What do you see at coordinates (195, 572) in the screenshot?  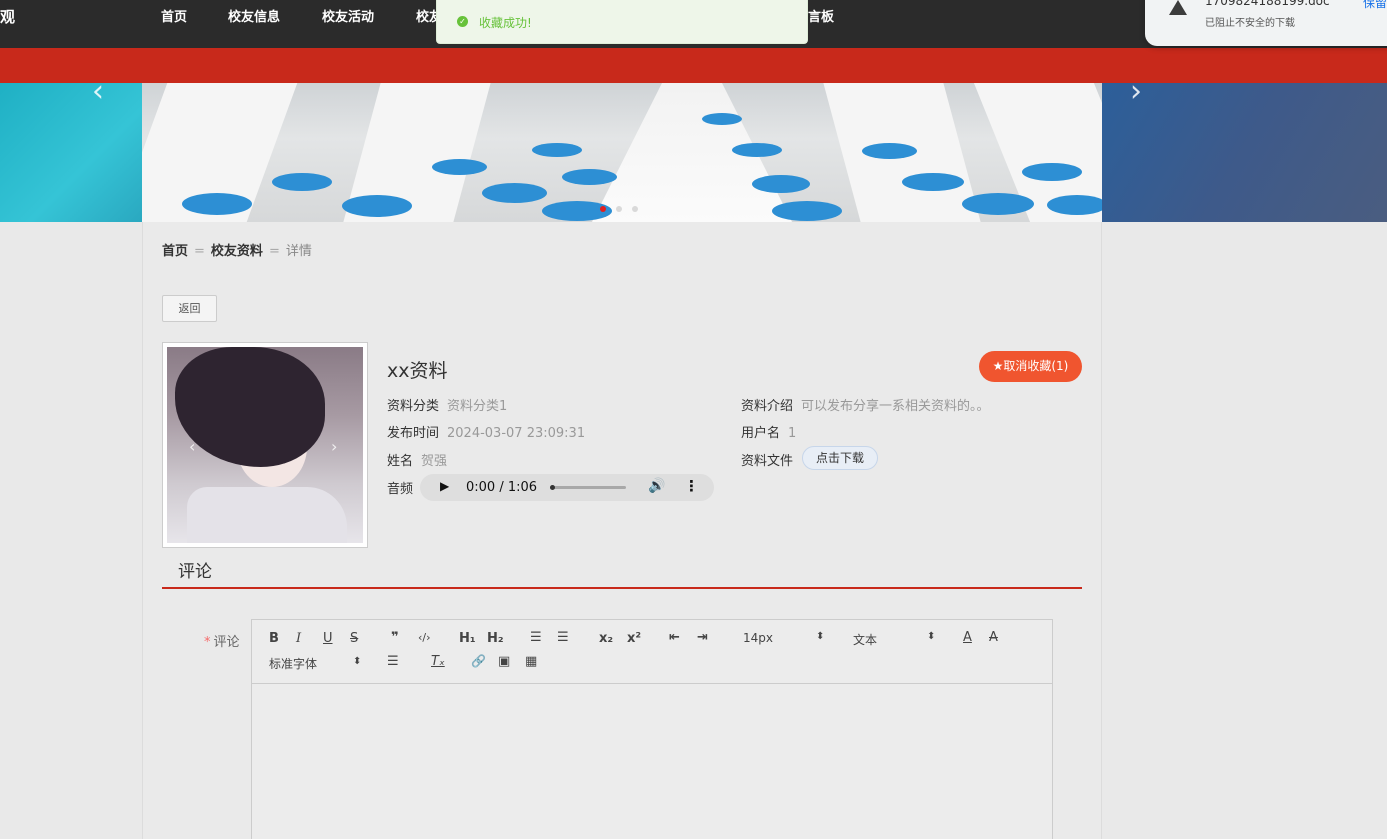 I see `comment-heading: 评论` at bounding box center [195, 572].